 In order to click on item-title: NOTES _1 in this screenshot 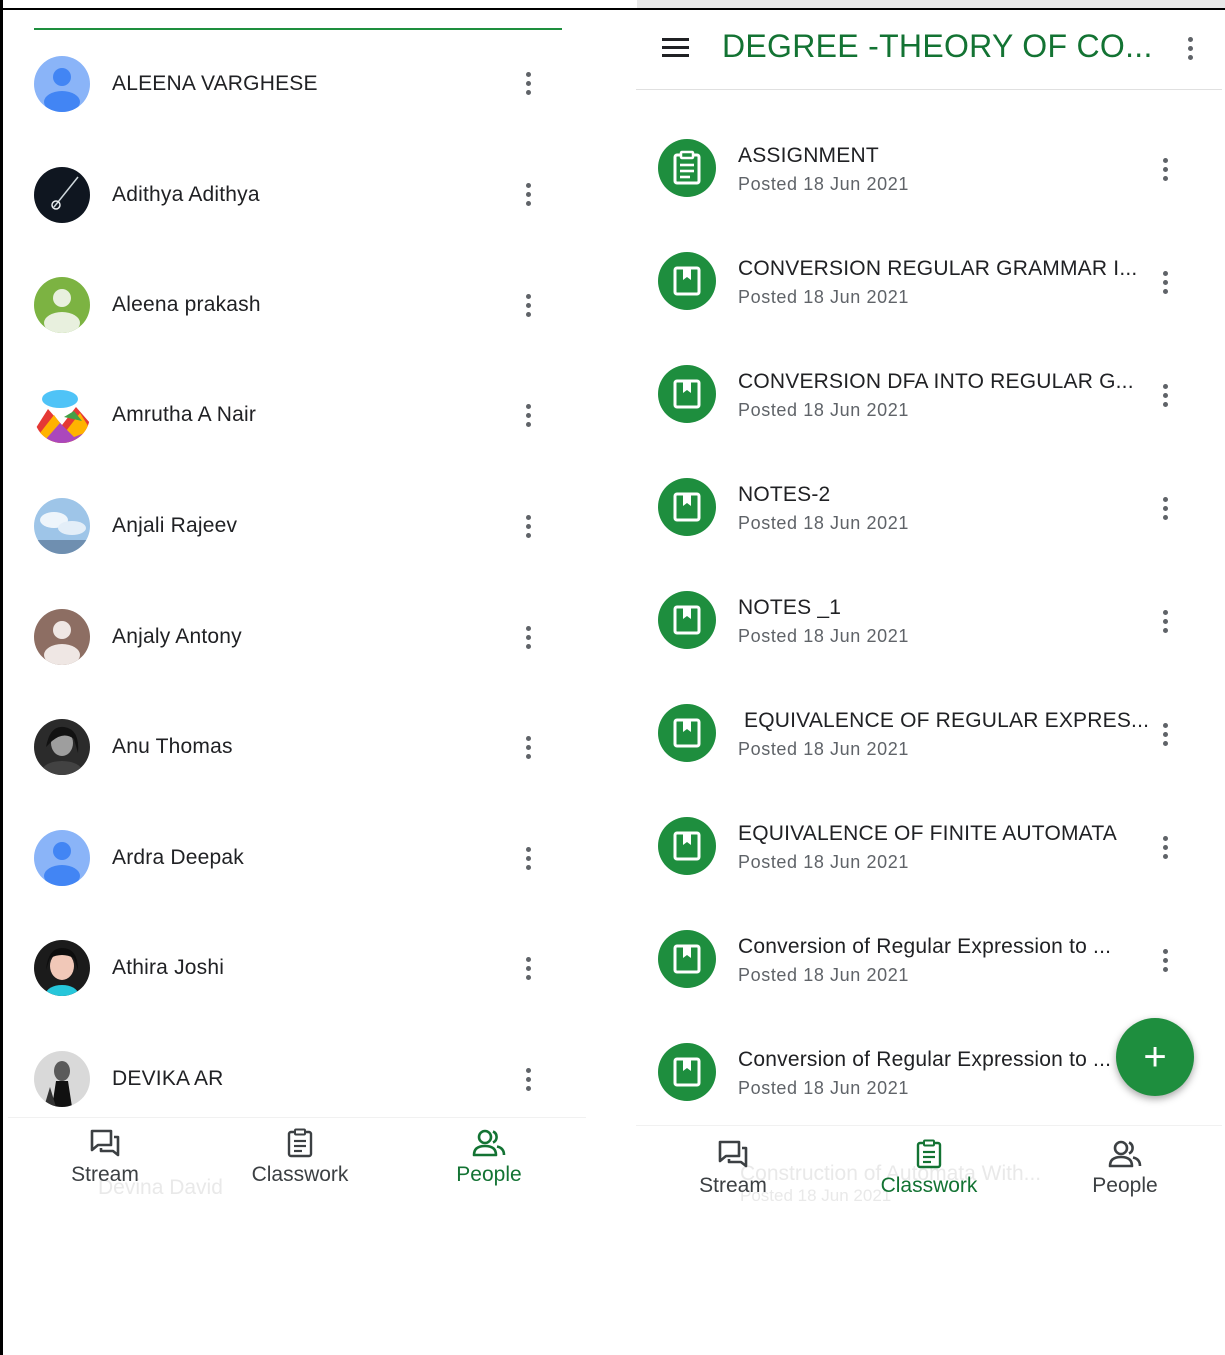, I will do `click(790, 607)`.